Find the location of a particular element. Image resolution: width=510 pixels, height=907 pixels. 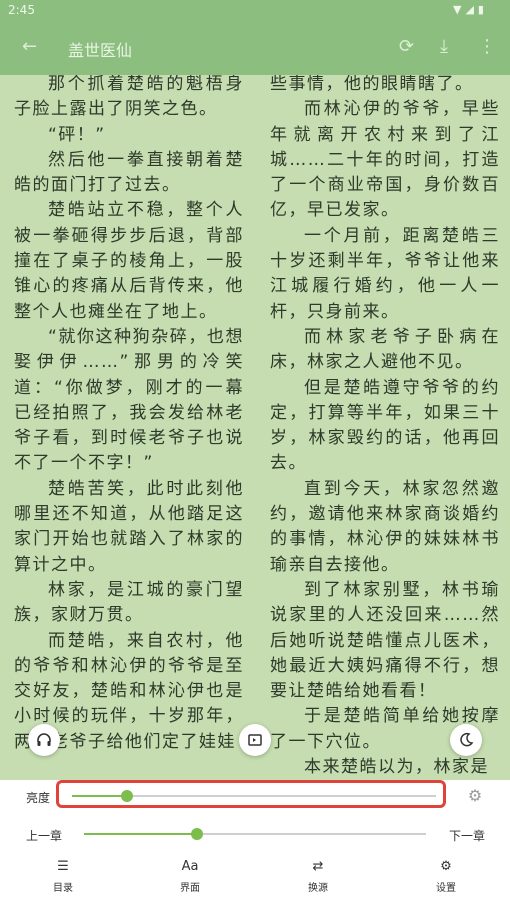

paragraph: 楚皓苦笑，此时此刻他哪里还不知道，从他踏足这家门开始也就踏入了林家的算计之中。 is located at coordinates (129, 526).